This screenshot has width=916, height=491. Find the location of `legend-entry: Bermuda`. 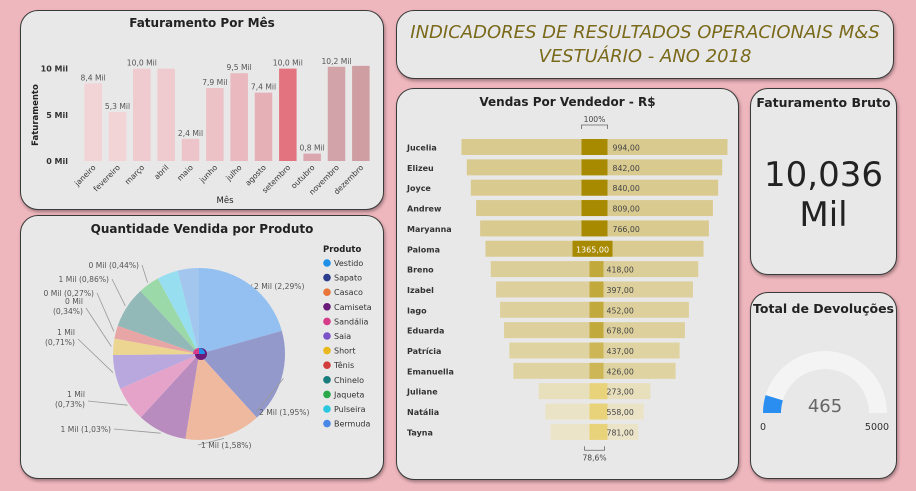

legend-entry: Bermuda is located at coordinates (352, 424).